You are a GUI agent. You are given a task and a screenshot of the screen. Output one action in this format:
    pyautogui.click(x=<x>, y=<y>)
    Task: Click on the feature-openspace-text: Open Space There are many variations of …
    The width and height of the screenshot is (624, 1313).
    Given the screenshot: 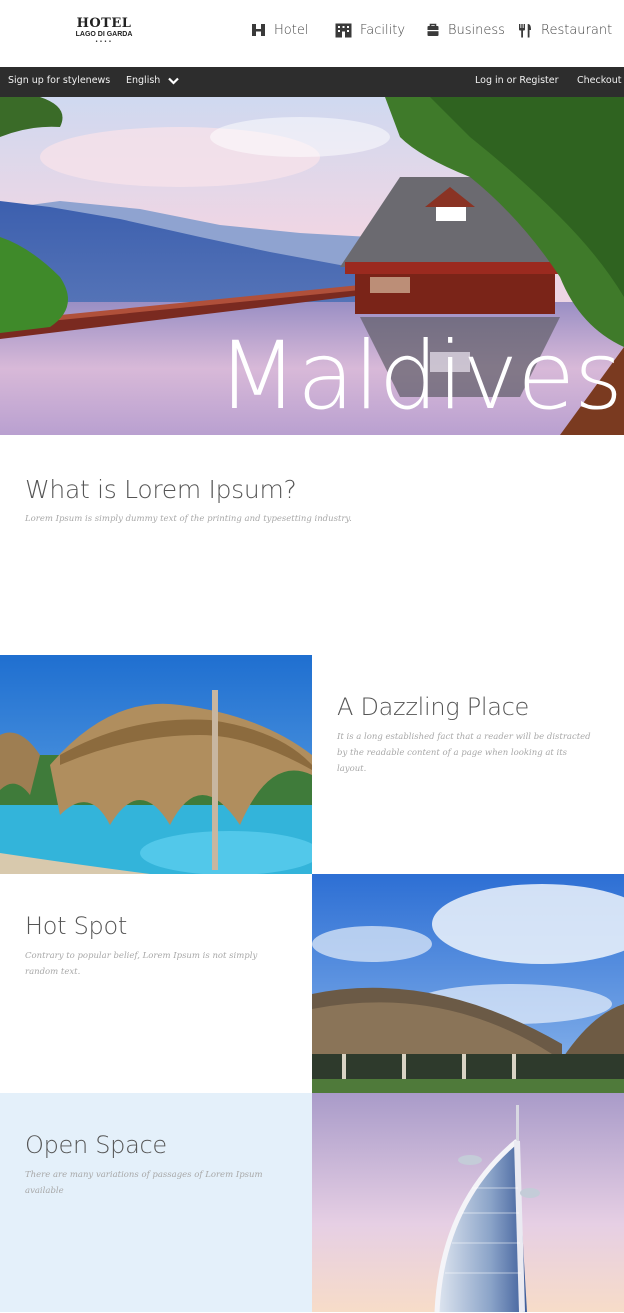 What is the action you would take?
    pyautogui.click(x=156, y=1202)
    